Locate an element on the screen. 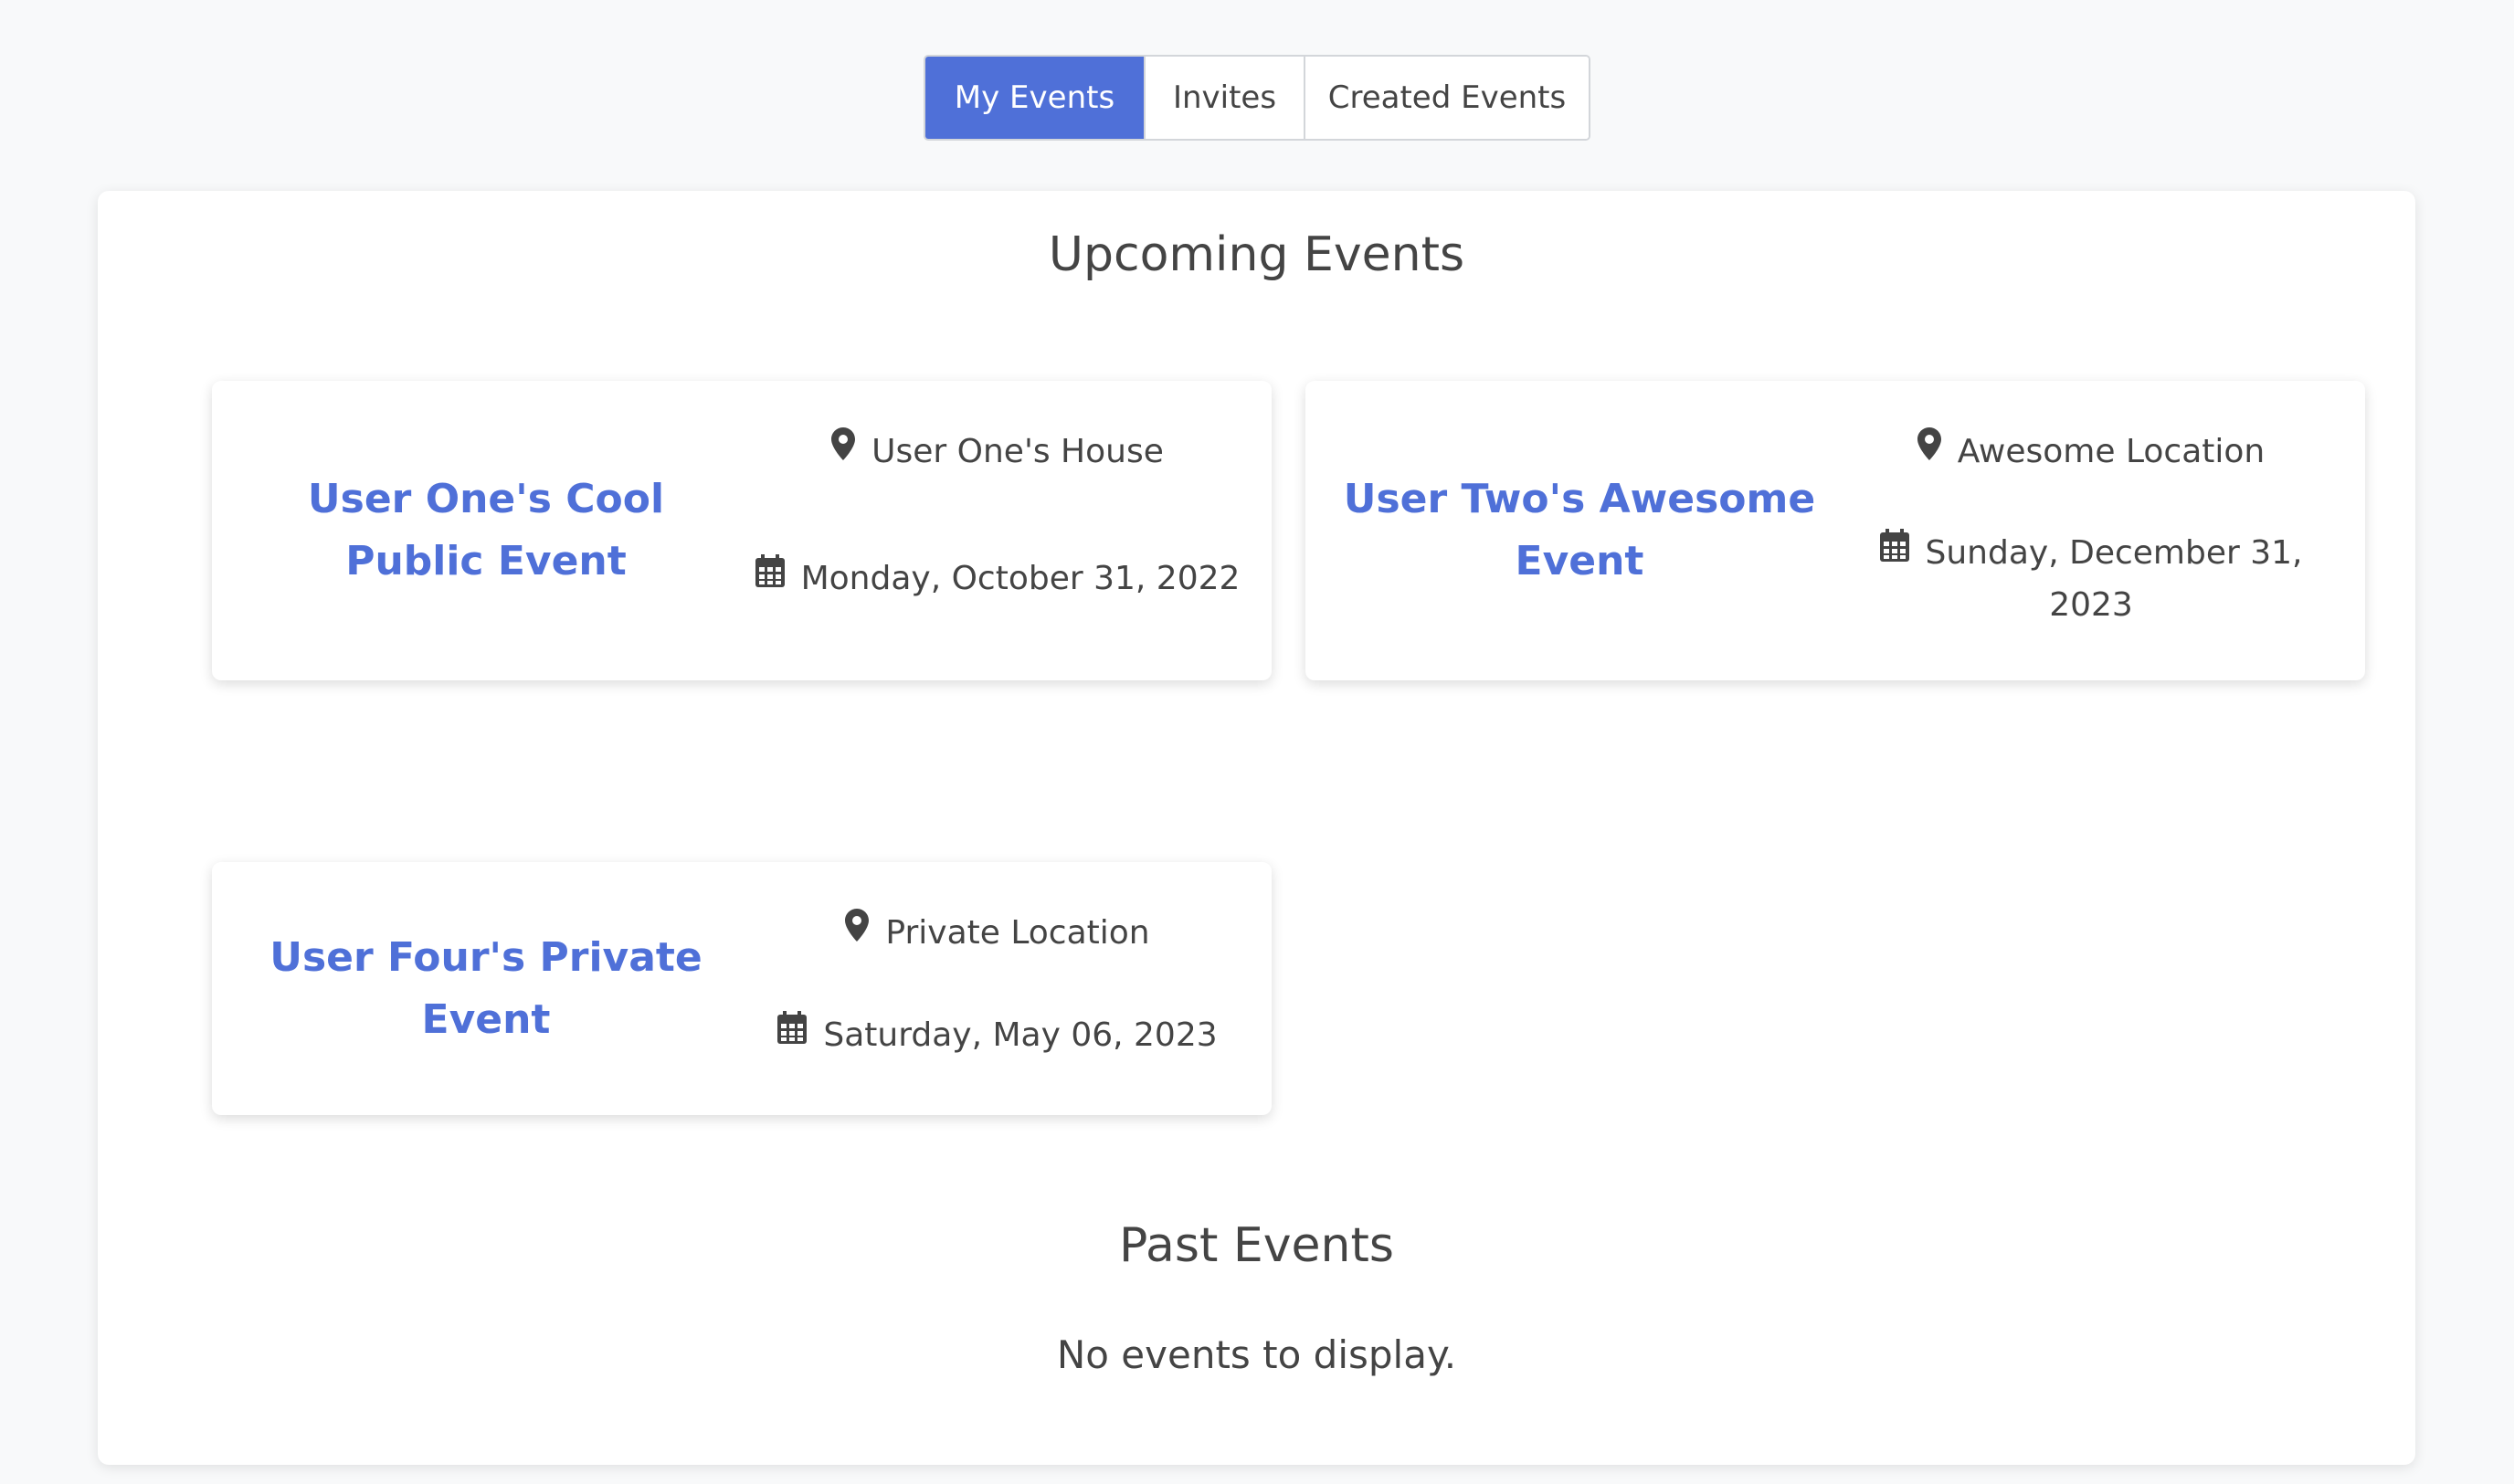 Image resolution: width=2514 pixels, height=1484 pixels. event-date-text: Monday, October 31, 2022 is located at coordinates (1020, 578).